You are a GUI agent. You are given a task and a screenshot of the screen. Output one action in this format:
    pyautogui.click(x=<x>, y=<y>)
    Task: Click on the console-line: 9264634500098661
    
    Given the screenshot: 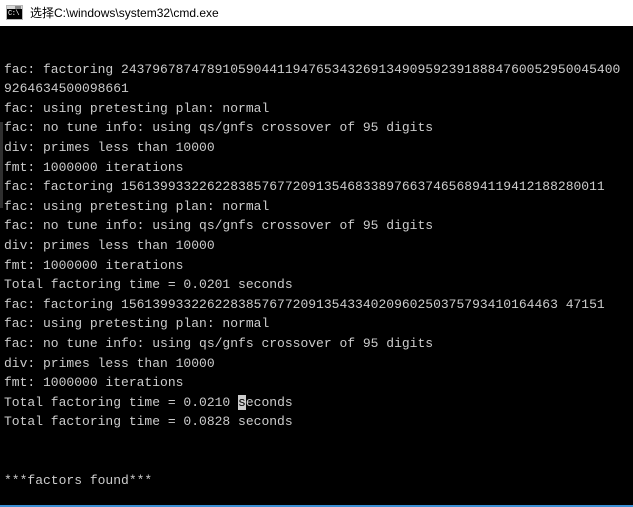 What is the action you would take?
    pyautogui.click(x=66, y=89)
    